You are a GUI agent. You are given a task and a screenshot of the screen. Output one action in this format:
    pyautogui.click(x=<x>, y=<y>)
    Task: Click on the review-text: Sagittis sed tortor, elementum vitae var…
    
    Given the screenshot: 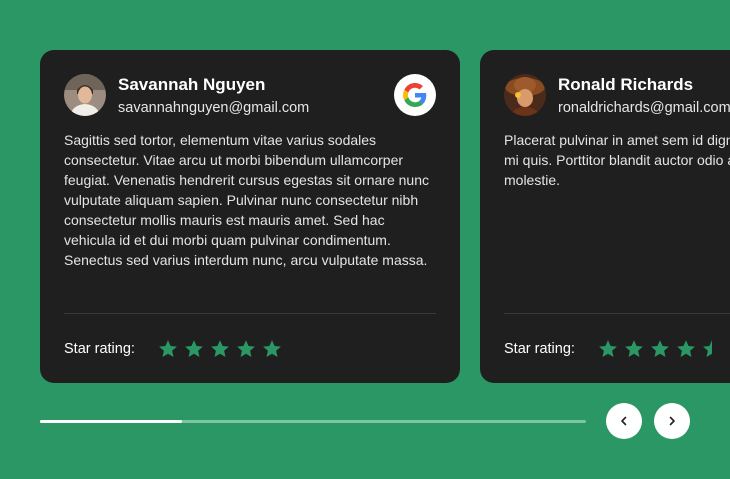 What is the action you would take?
    pyautogui.click(x=246, y=200)
    